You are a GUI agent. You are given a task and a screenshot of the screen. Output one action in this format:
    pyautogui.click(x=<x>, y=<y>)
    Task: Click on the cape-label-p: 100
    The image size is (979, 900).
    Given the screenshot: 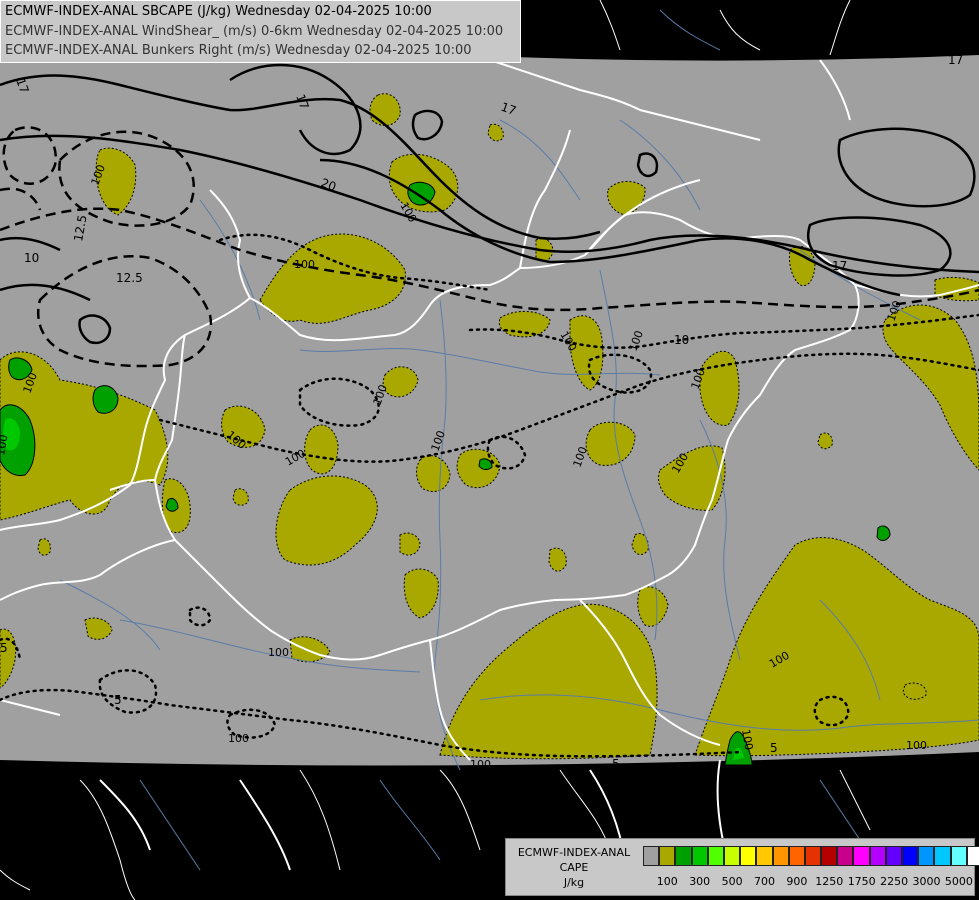 What is the action you would take?
    pyautogui.click(x=916, y=745)
    